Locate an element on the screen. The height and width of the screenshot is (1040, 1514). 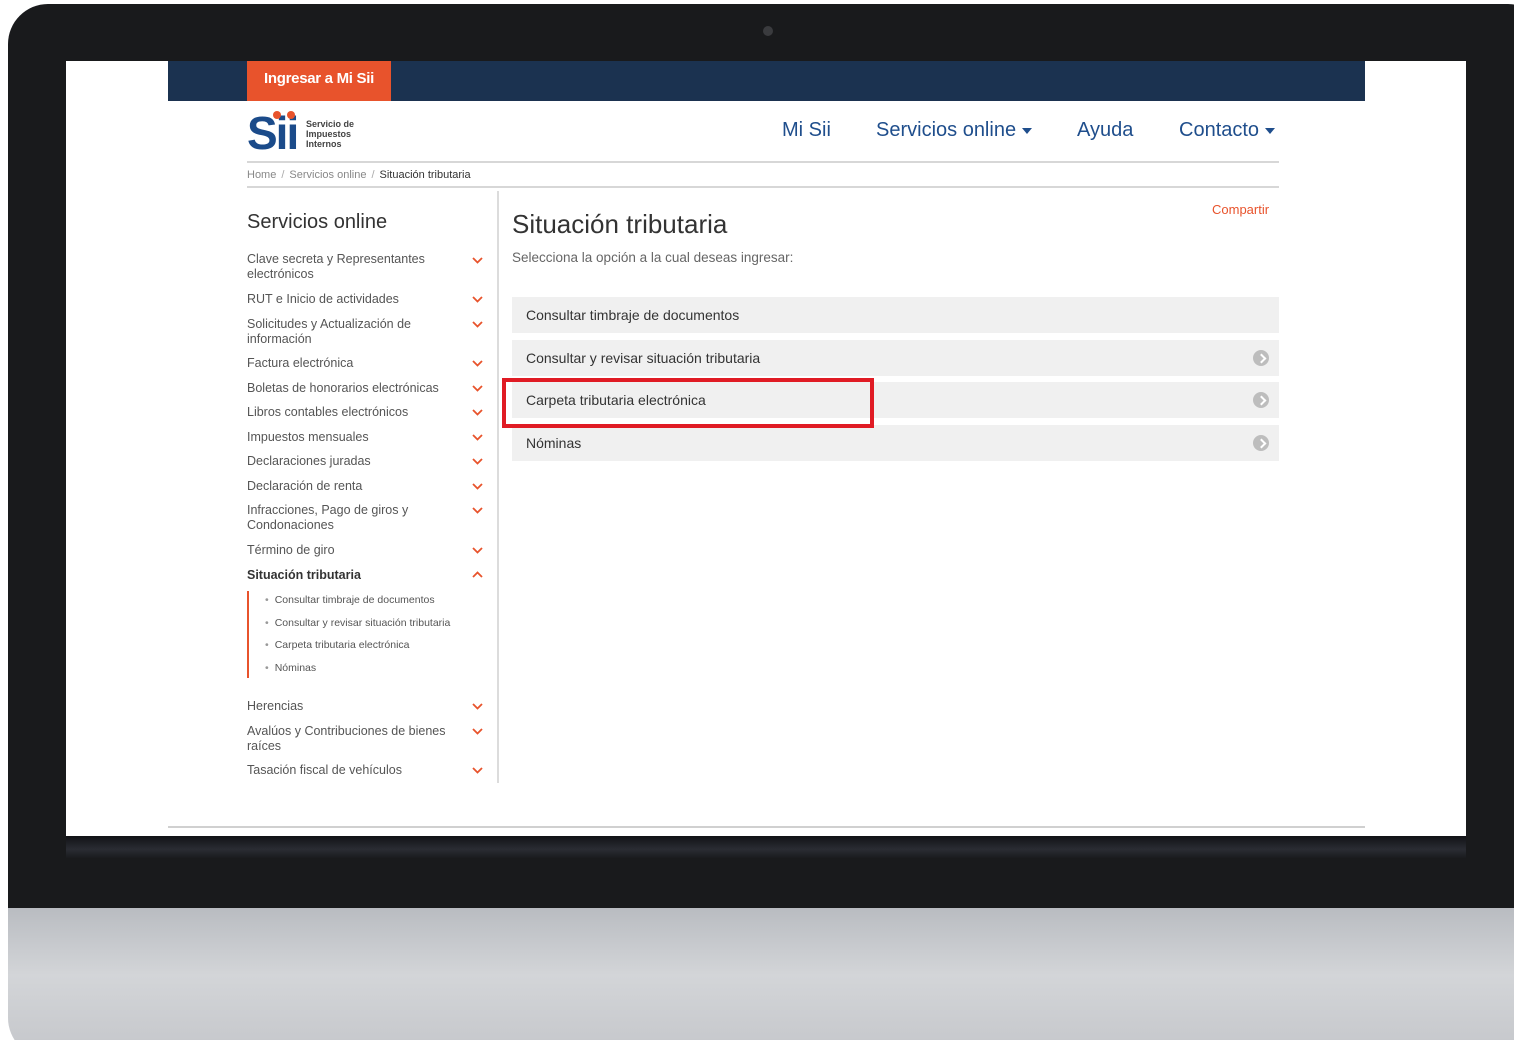
sidebar-item-herencias: Herencias is located at coordinates (362, 706).